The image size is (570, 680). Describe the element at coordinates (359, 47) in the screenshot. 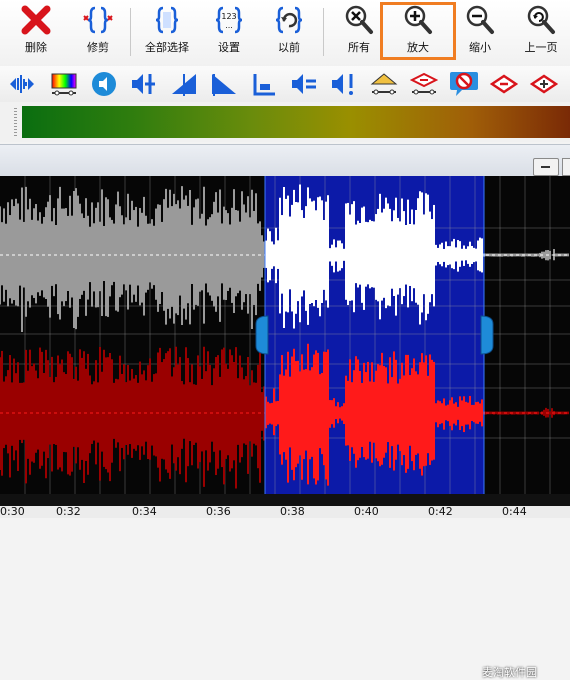

I see `zoom-all-label: 所有` at that location.